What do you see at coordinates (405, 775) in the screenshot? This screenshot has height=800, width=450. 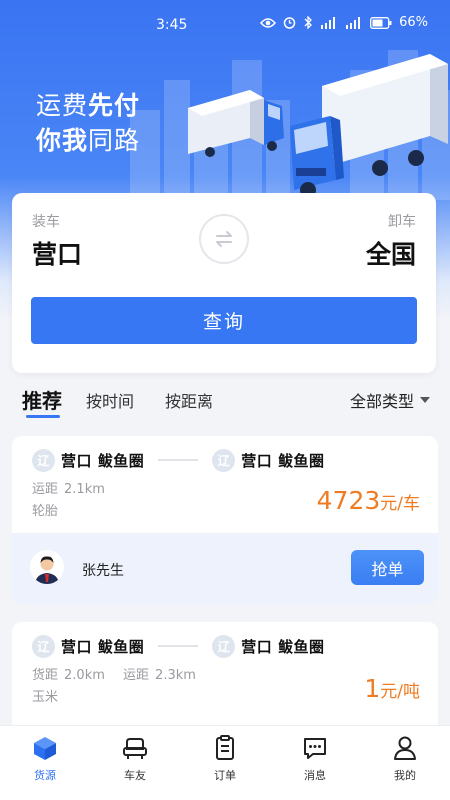 I see `nav-label: 我的` at bounding box center [405, 775].